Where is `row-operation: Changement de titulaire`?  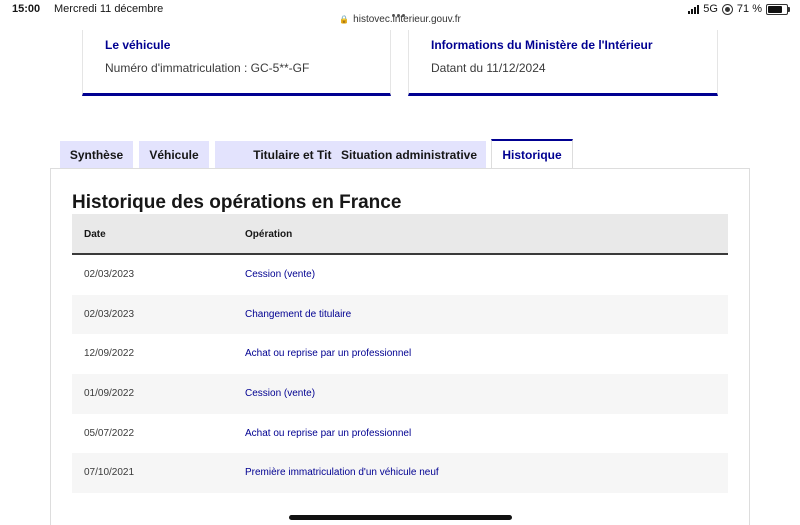
row-operation: Changement de titulaire is located at coordinates (298, 314).